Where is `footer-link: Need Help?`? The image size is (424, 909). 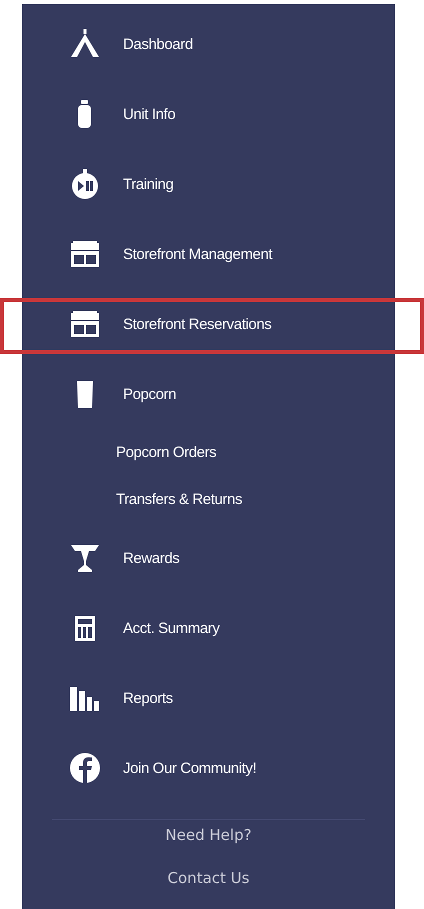
footer-link: Need Help? is located at coordinates (208, 835).